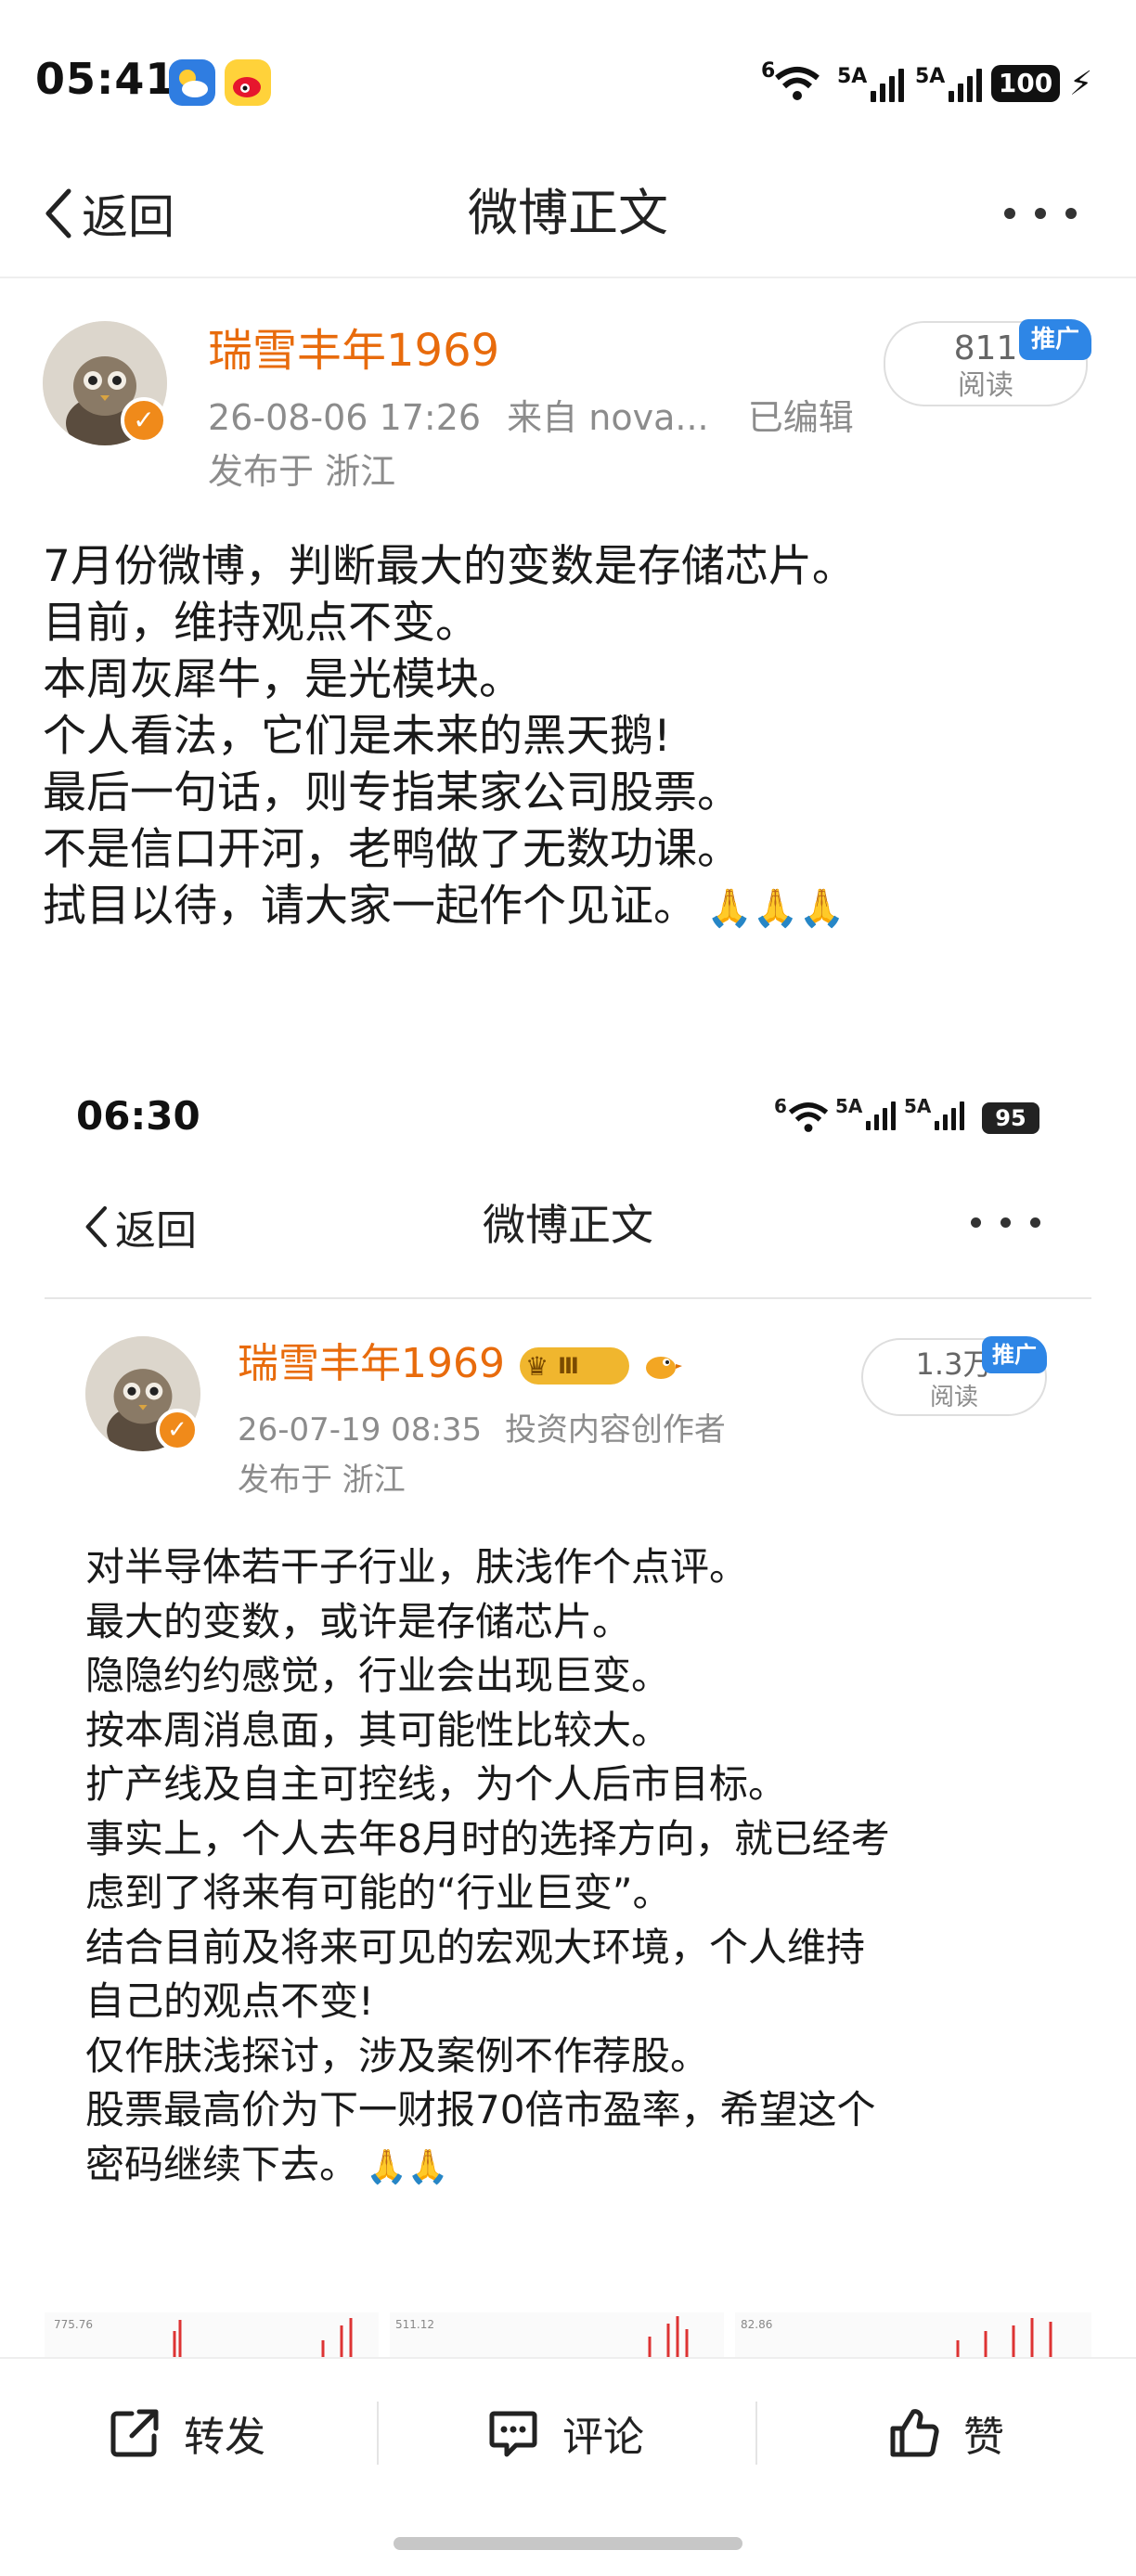  What do you see at coordinates (513, 2434) in the screenshot?
I see `comment-icon` at bounding box center [513, 2434].